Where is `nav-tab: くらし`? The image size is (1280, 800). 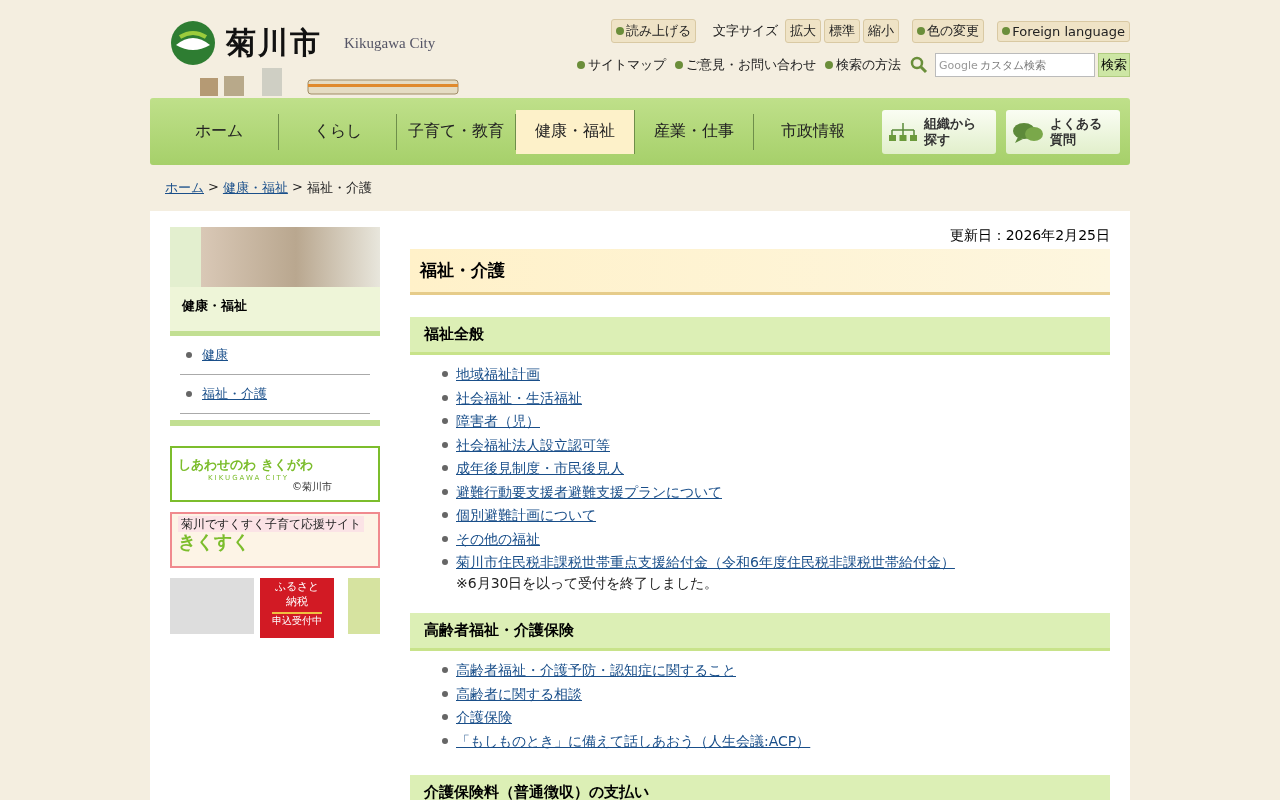
nav-tab: くらし is located at coordinates (338, 131).